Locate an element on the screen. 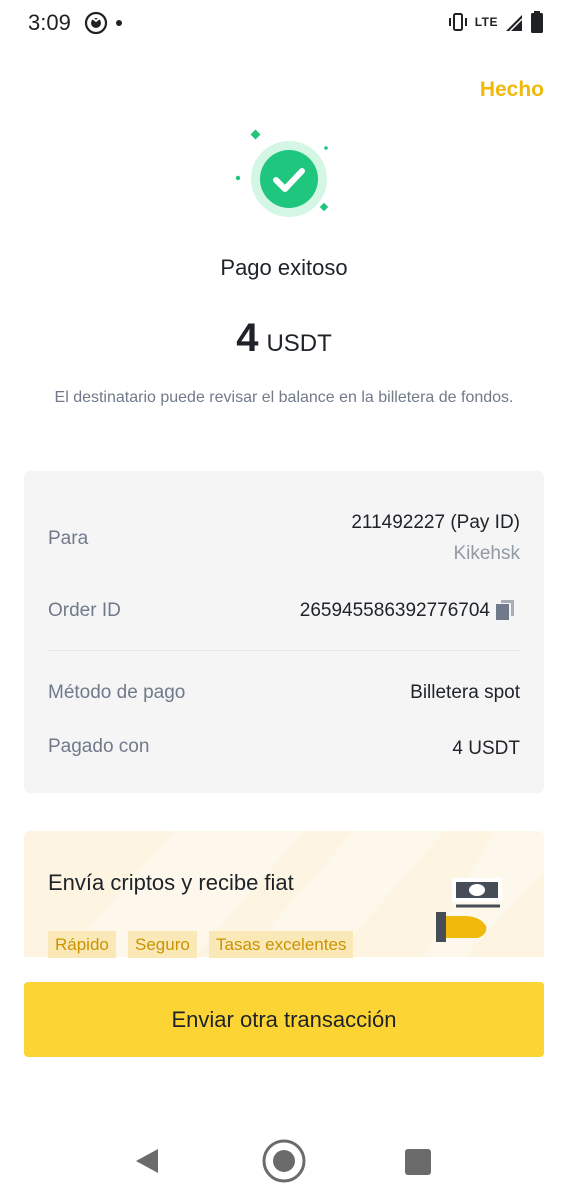 The height and width of the screenshot is (1200, 568). notification-dot-icon is located at coordinates (119, 23).